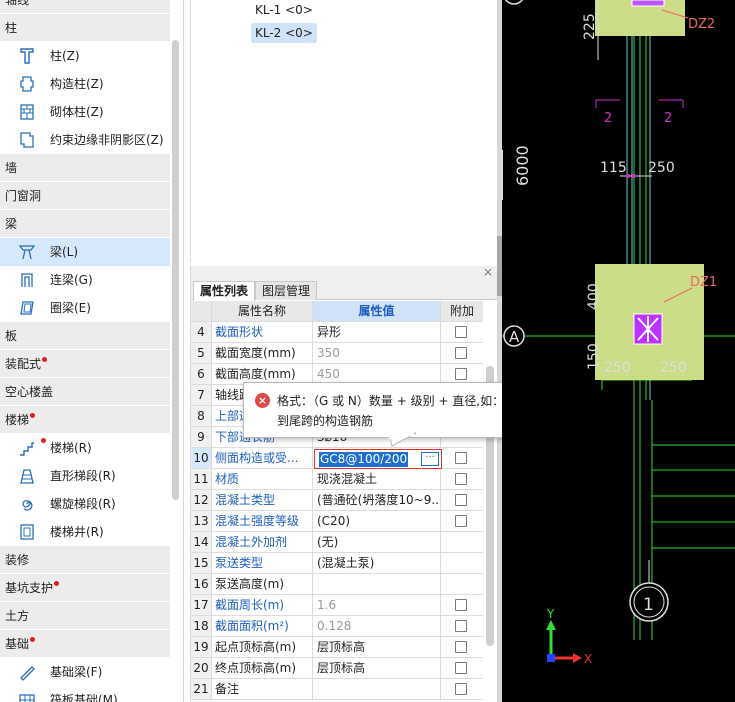 This screenshot has height=702, width=735. What do you see at coordinates (377, 332) in the screenshot?
I see `property-value: 异形` at bounding box center [377, 332].